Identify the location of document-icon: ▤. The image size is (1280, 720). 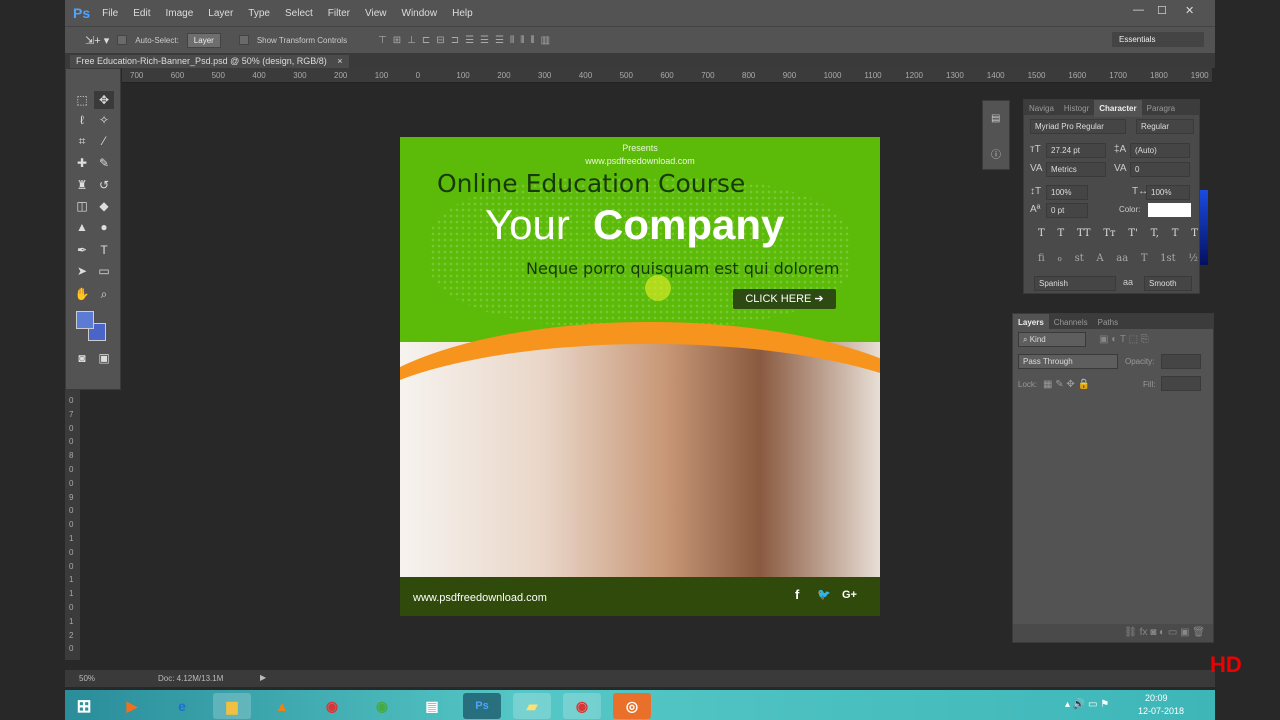
(432, 706).